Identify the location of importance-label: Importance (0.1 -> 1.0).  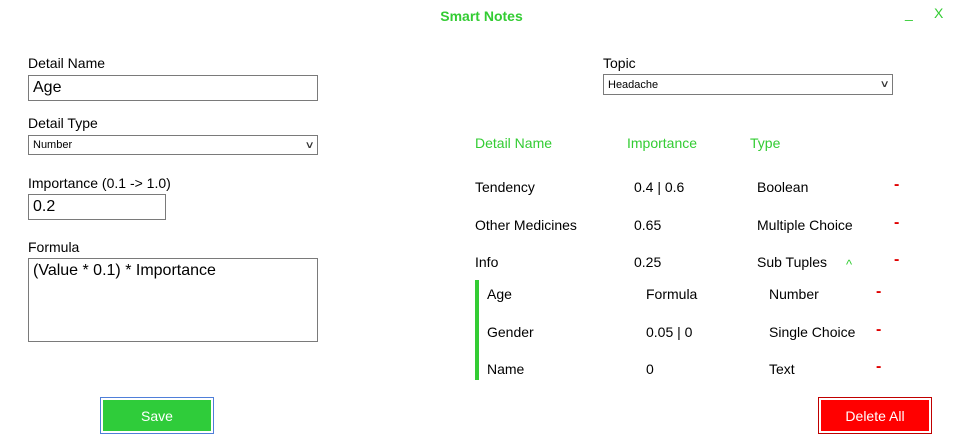
(99, 183).